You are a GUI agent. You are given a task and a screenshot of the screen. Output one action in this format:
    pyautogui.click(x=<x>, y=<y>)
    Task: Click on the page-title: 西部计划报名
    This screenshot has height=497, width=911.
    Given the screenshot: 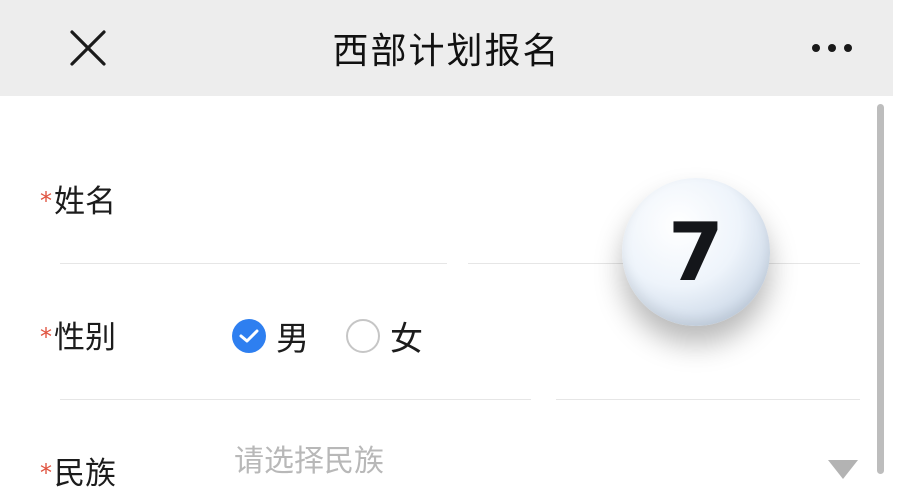 What is the action you would take?
    pyautogui.click(x=446, y=51)
    